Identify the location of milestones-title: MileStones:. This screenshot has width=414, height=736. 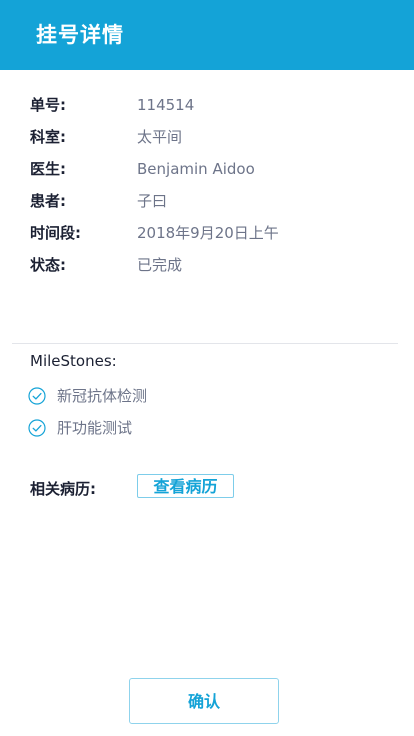
(73, 361).